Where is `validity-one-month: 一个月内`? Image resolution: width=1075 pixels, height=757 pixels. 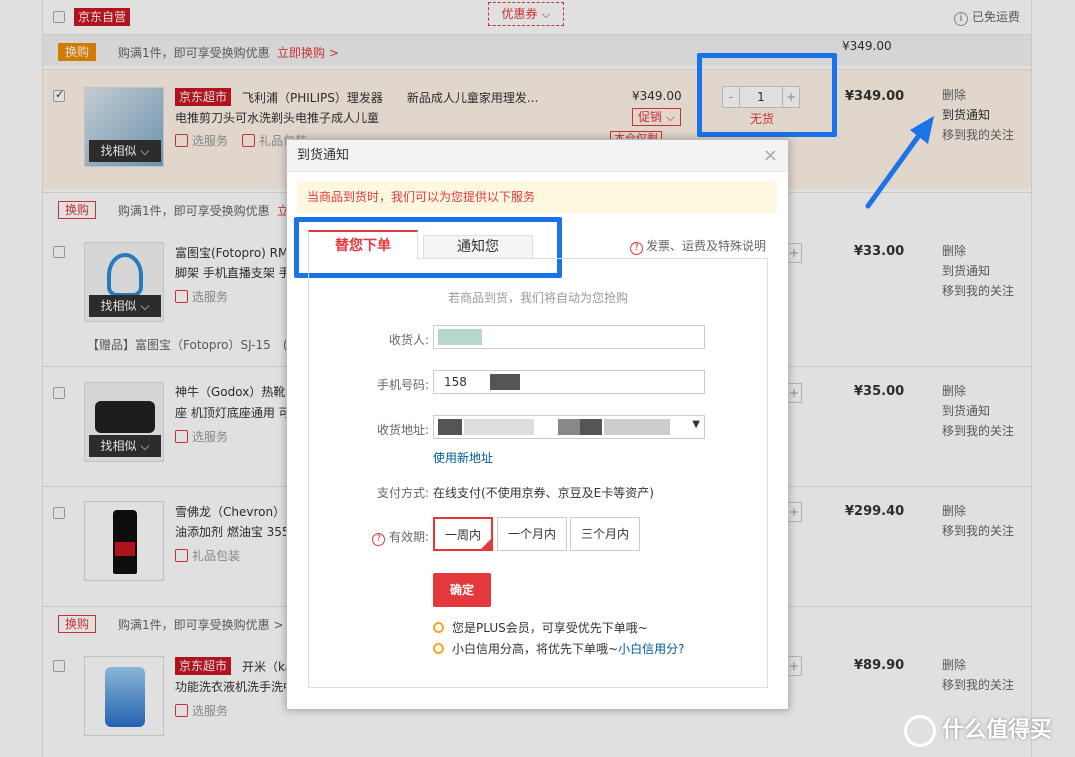 validity-one-month: 一个月内 is located at coordinates (532, 534).